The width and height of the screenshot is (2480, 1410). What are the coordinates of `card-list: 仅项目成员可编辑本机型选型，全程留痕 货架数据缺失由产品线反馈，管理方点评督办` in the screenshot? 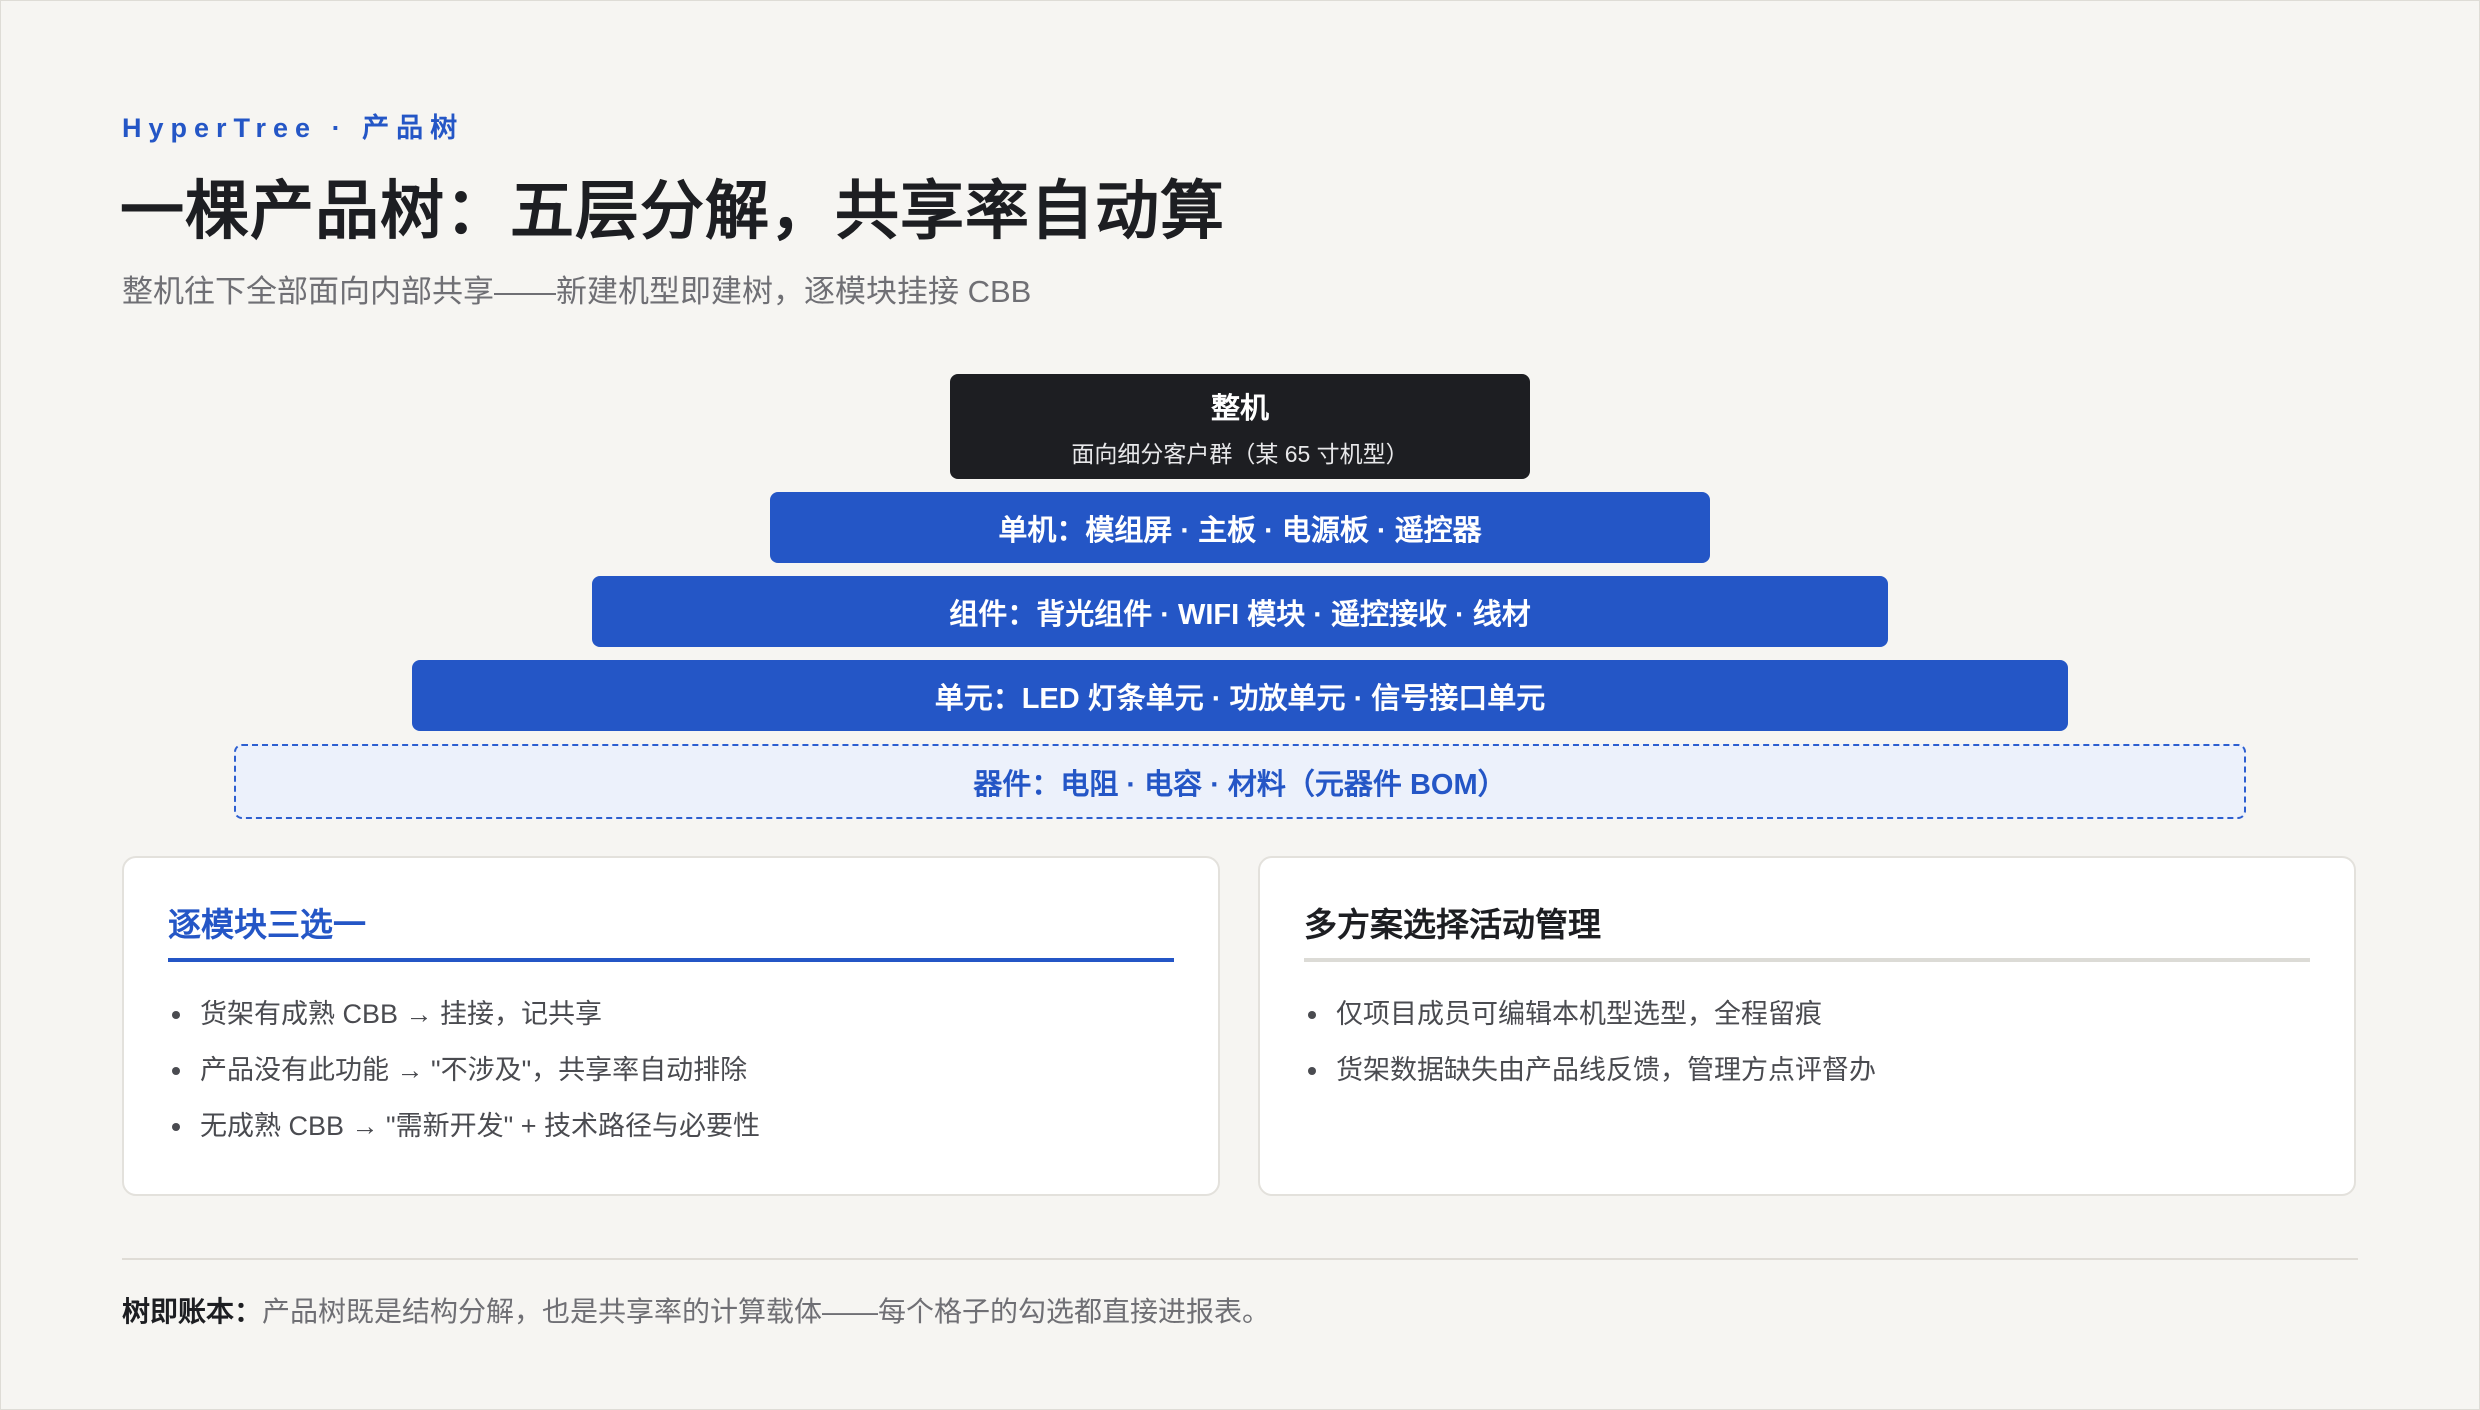 It's located at (1590, 1042).